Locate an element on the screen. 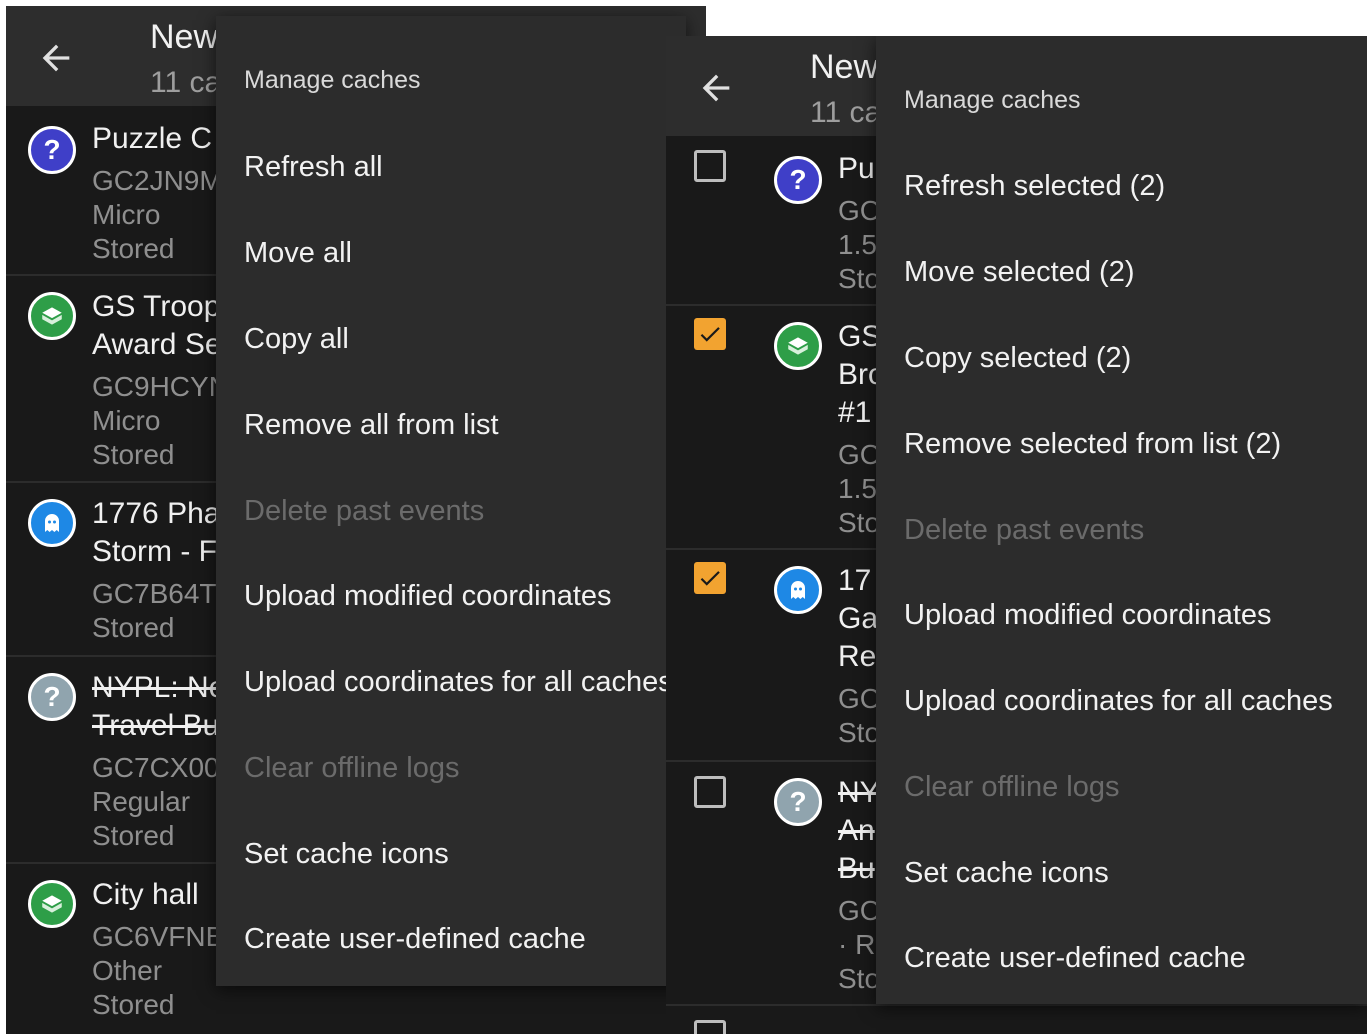 The width and height of the screenshot is (1367, 1034). cache-code: GC2JN9M is located at coordinates (157, 180).